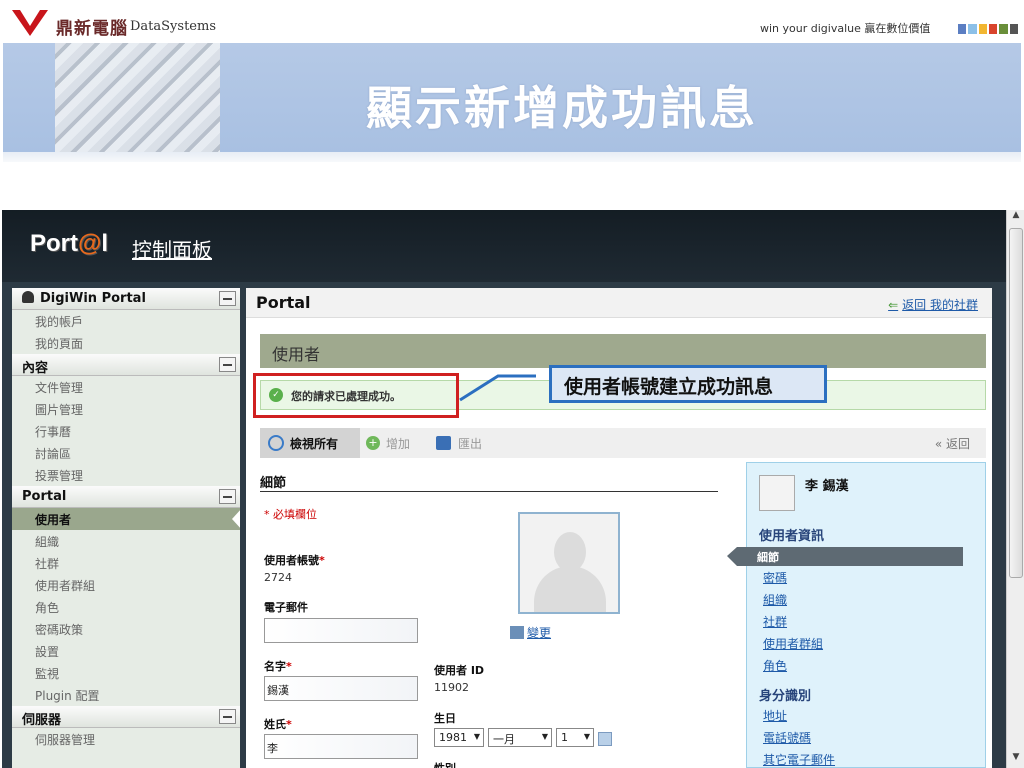 This screenshot has width=1024, height=768. I want to click on sidebar-item: 伺服器管理, so click(126, 739).